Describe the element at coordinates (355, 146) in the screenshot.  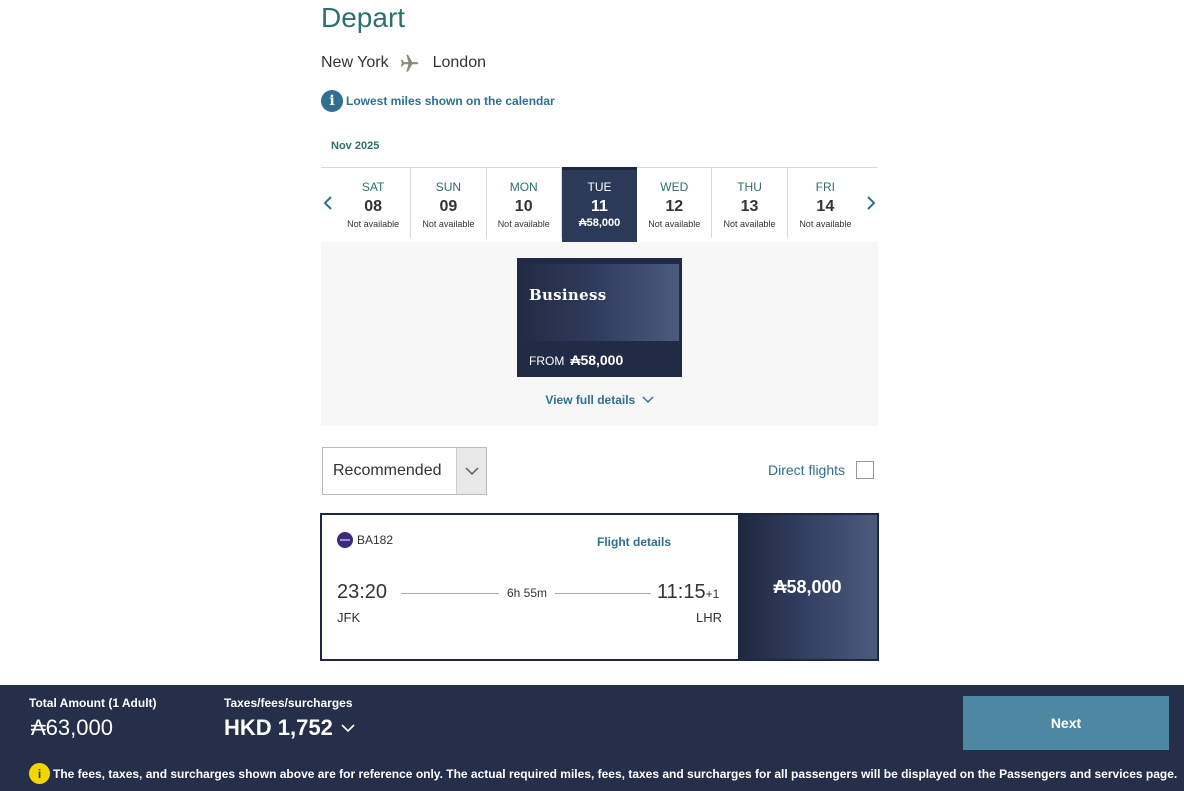
I see `calendar-month: Nov 2025` at that location.